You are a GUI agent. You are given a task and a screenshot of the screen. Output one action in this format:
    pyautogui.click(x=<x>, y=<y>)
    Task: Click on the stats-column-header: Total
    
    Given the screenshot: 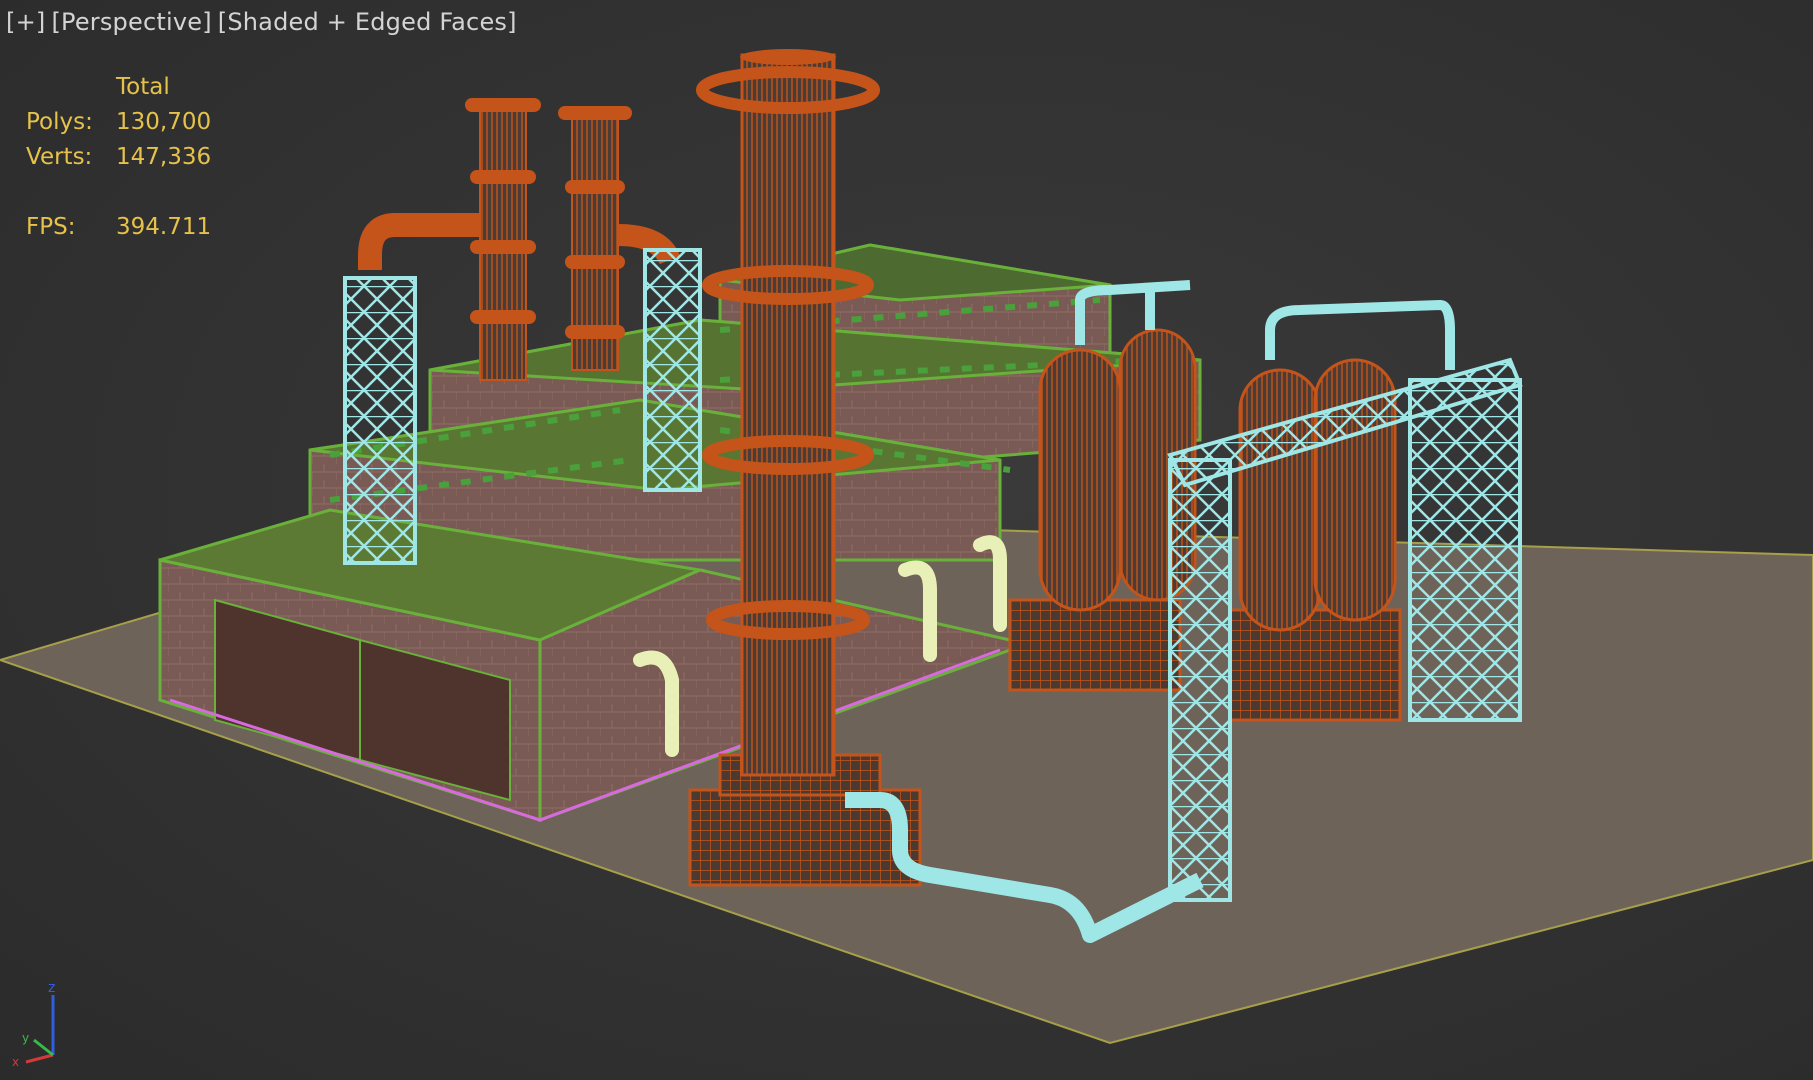 What is the action you would take?
    pyautogui.click(x=143, y=87)
    